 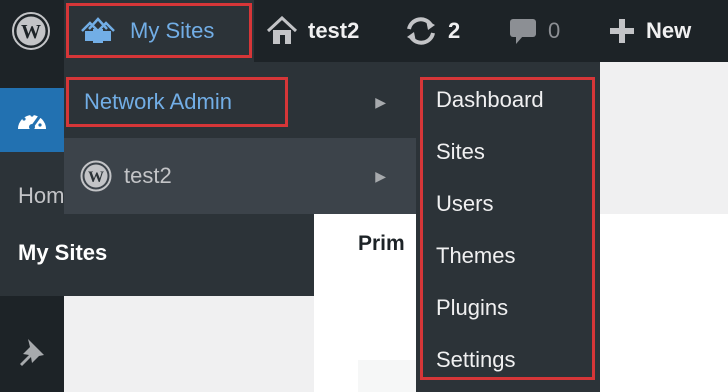 I want to click on submenu-item-sites: Sites, so click(x=460, y=152).